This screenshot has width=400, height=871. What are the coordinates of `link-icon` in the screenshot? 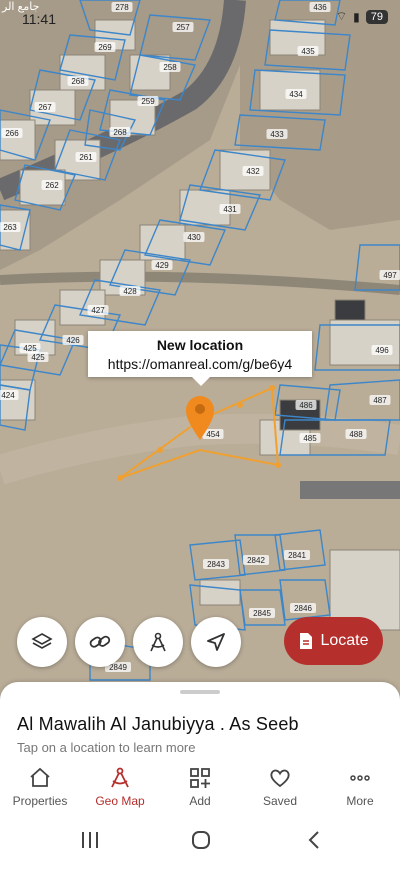 It's located at (100, 642).